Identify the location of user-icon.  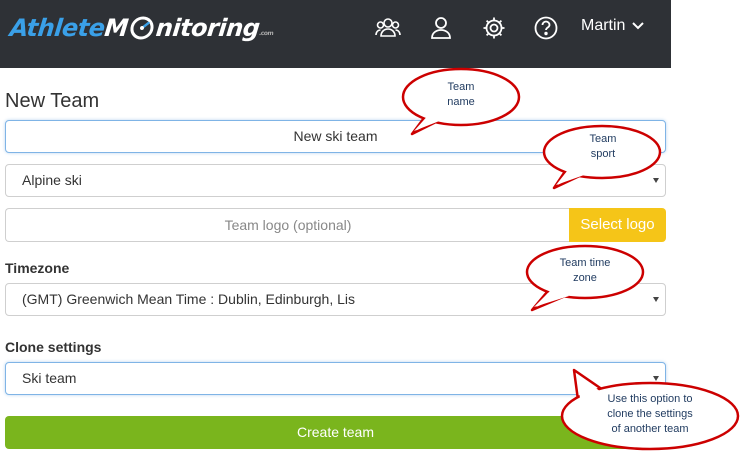
(441, 28).